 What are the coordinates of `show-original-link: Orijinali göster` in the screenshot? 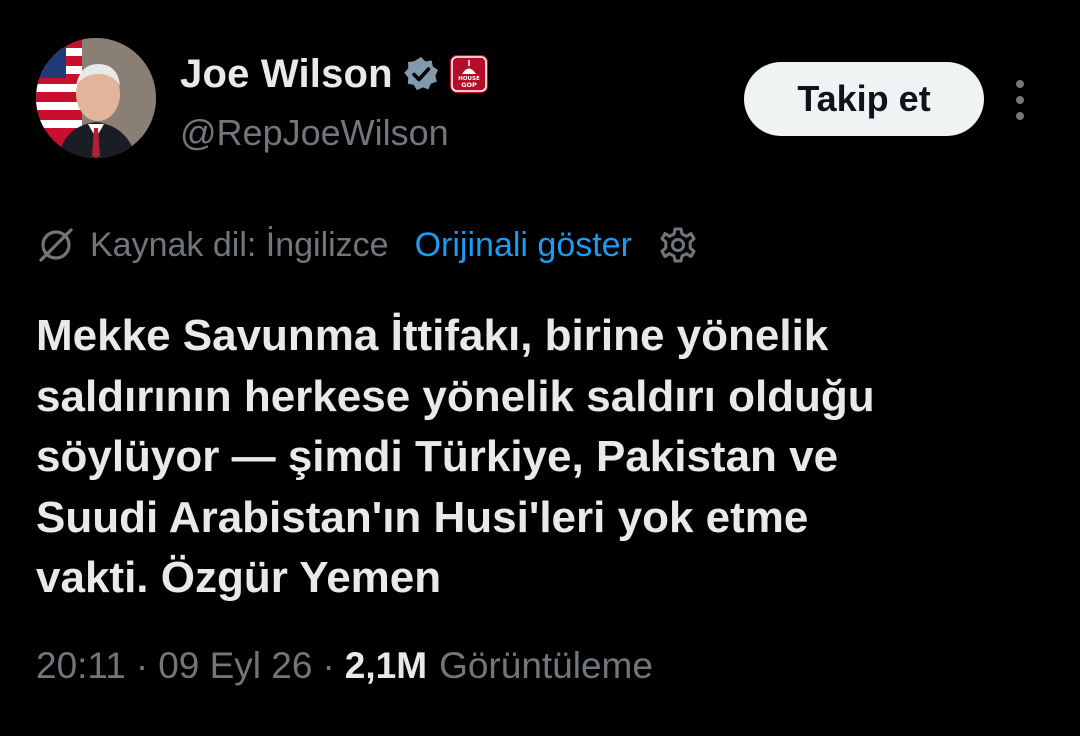 It's located at (523, 245).